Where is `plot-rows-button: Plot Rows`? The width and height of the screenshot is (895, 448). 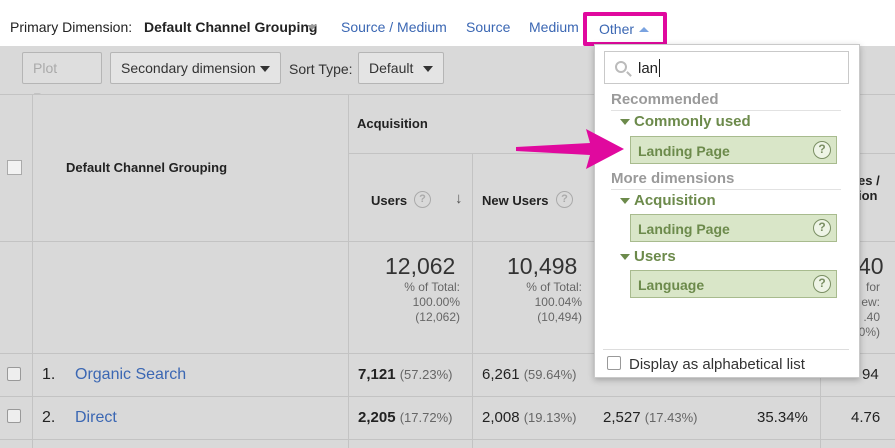
plot-rows-button: Plot Rows is located at coordinates (62, 79).